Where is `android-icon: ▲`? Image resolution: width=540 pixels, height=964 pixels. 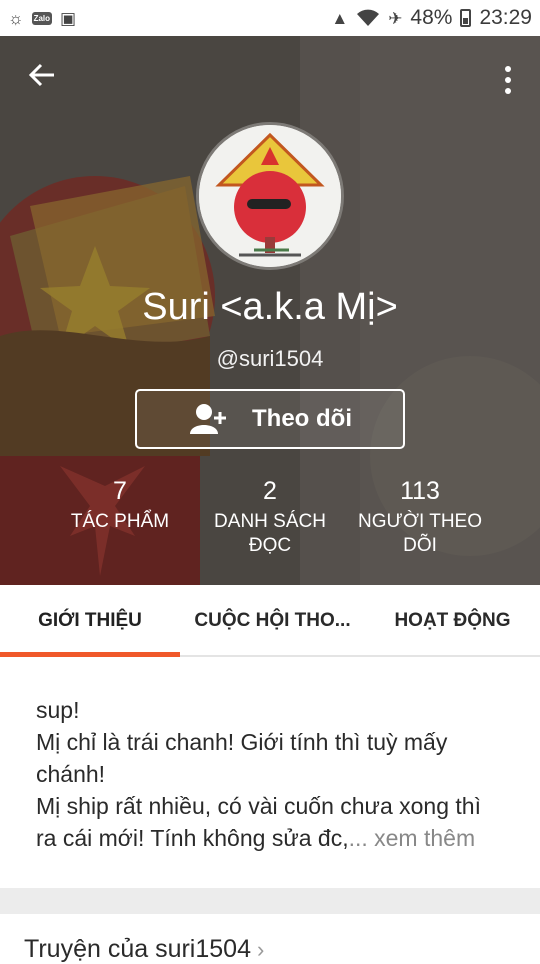
android-icon: ▲ is located at coordinates (340, 18).